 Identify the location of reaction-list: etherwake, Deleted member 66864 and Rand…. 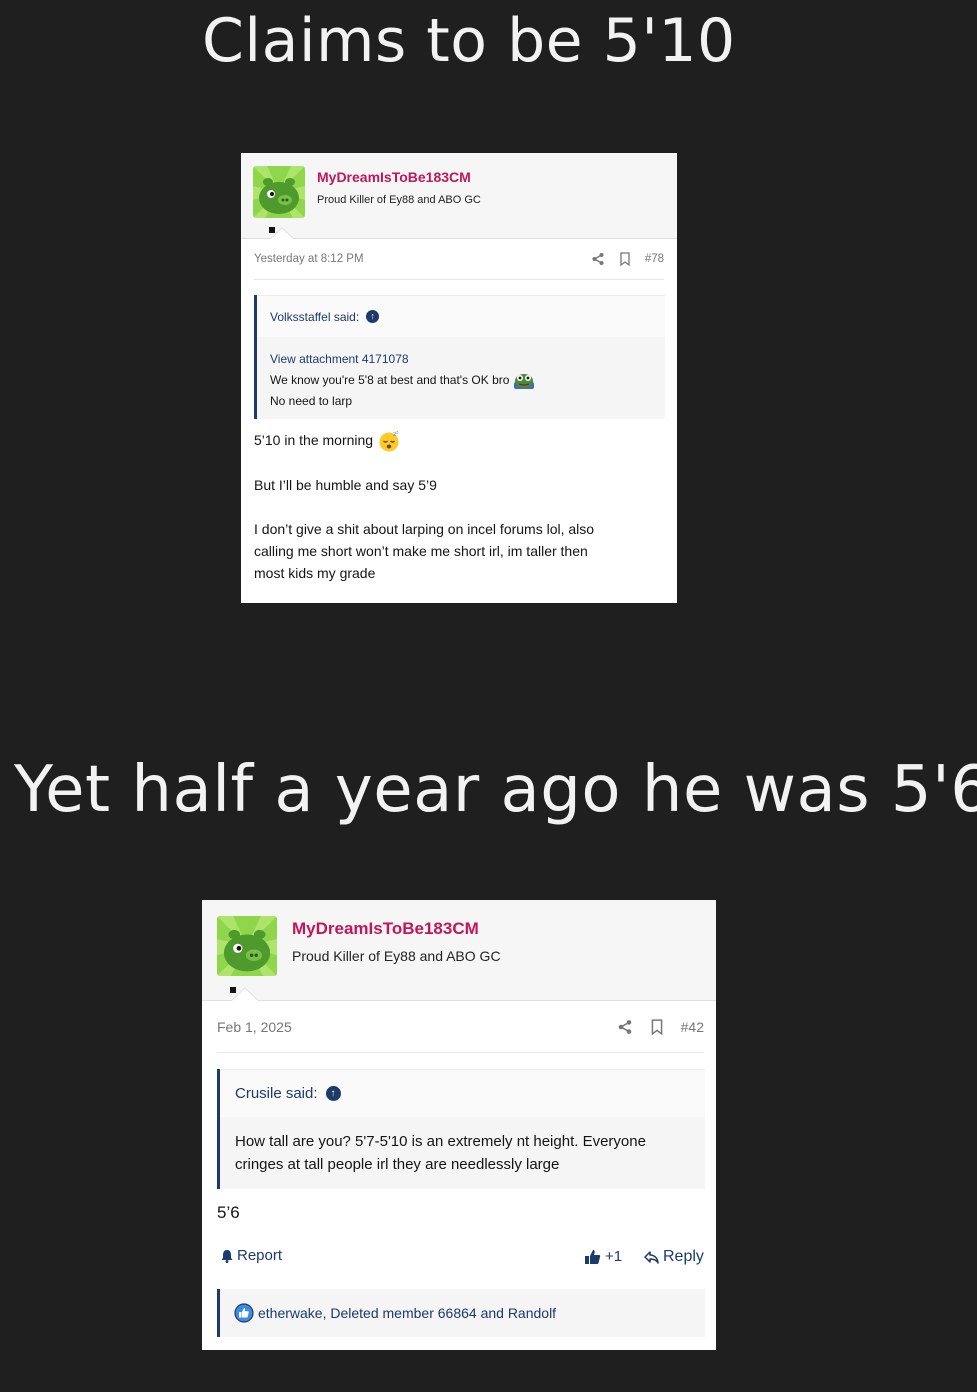
(461, 1313).